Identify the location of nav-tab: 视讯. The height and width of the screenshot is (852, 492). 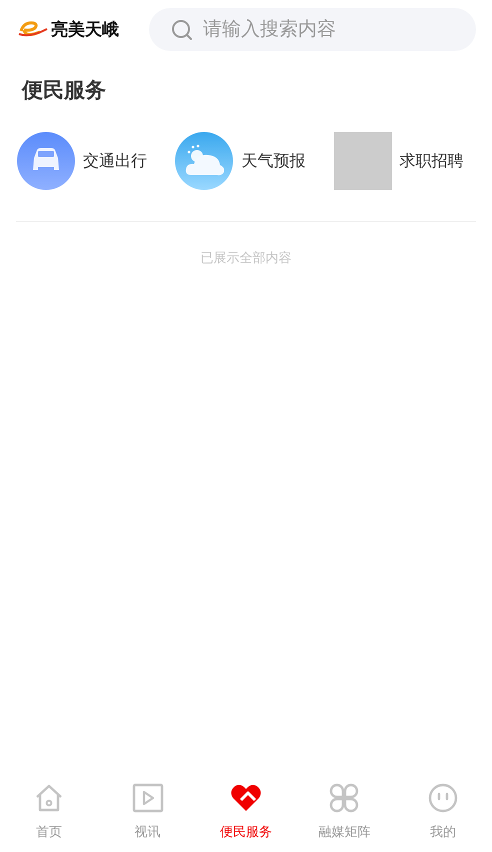
(147, 814).